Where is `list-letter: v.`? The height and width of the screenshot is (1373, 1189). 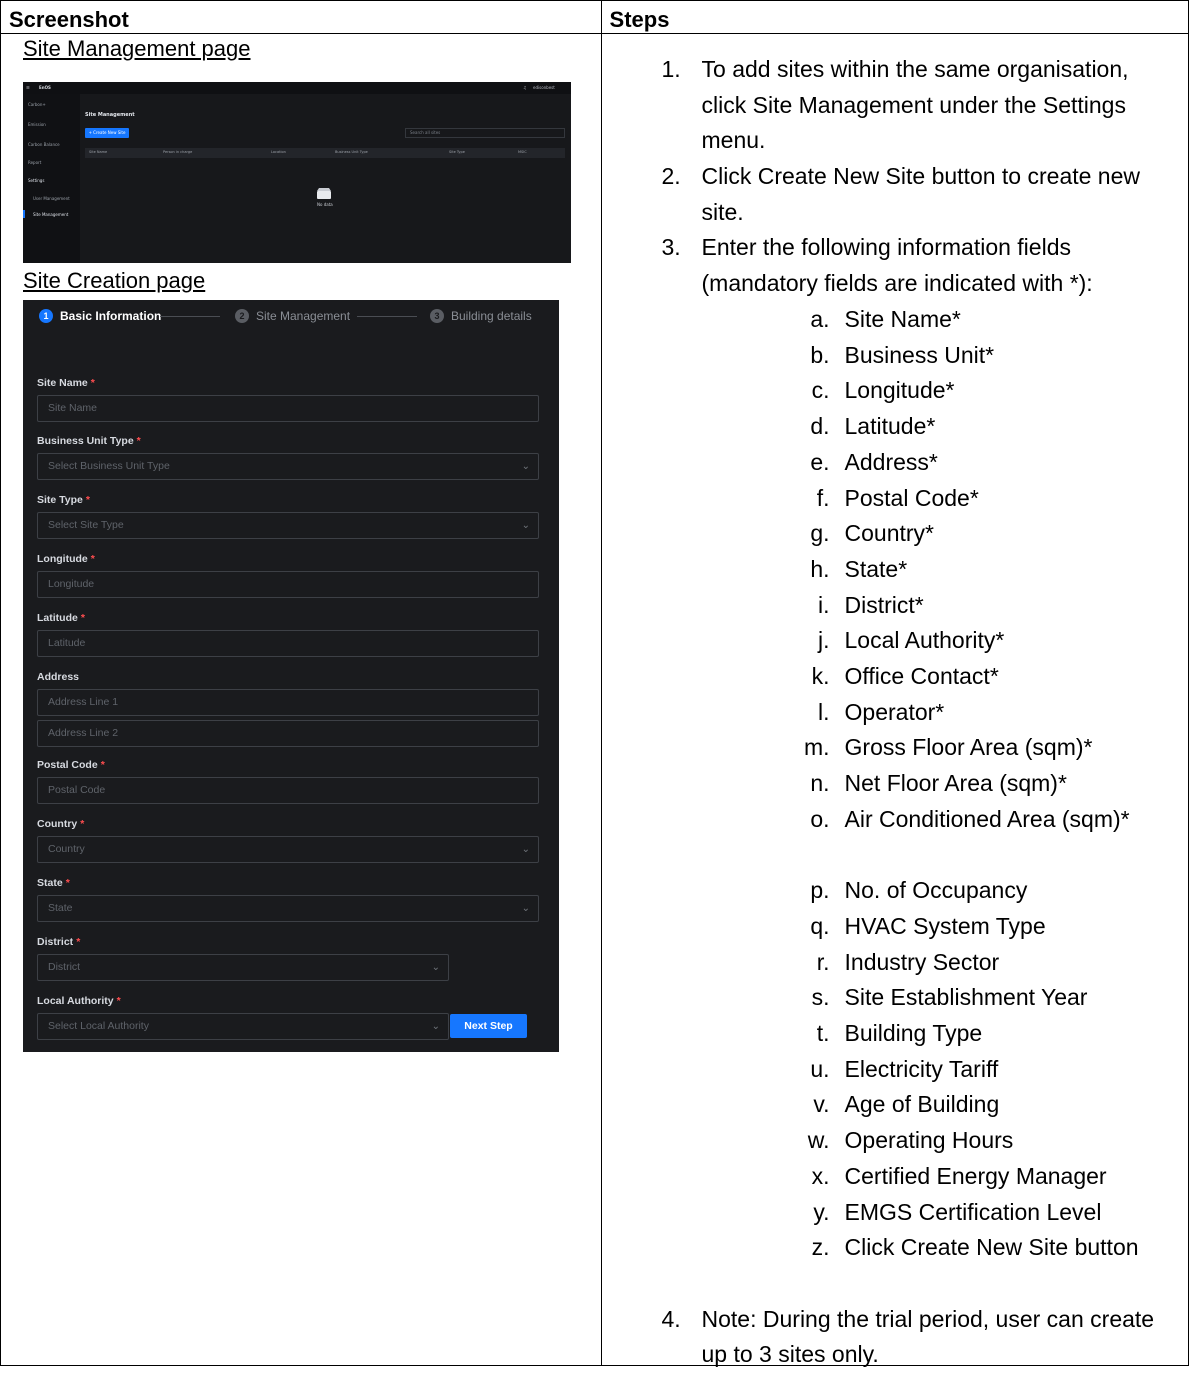 list-letter: v. is located at coordinates (821, 1104).